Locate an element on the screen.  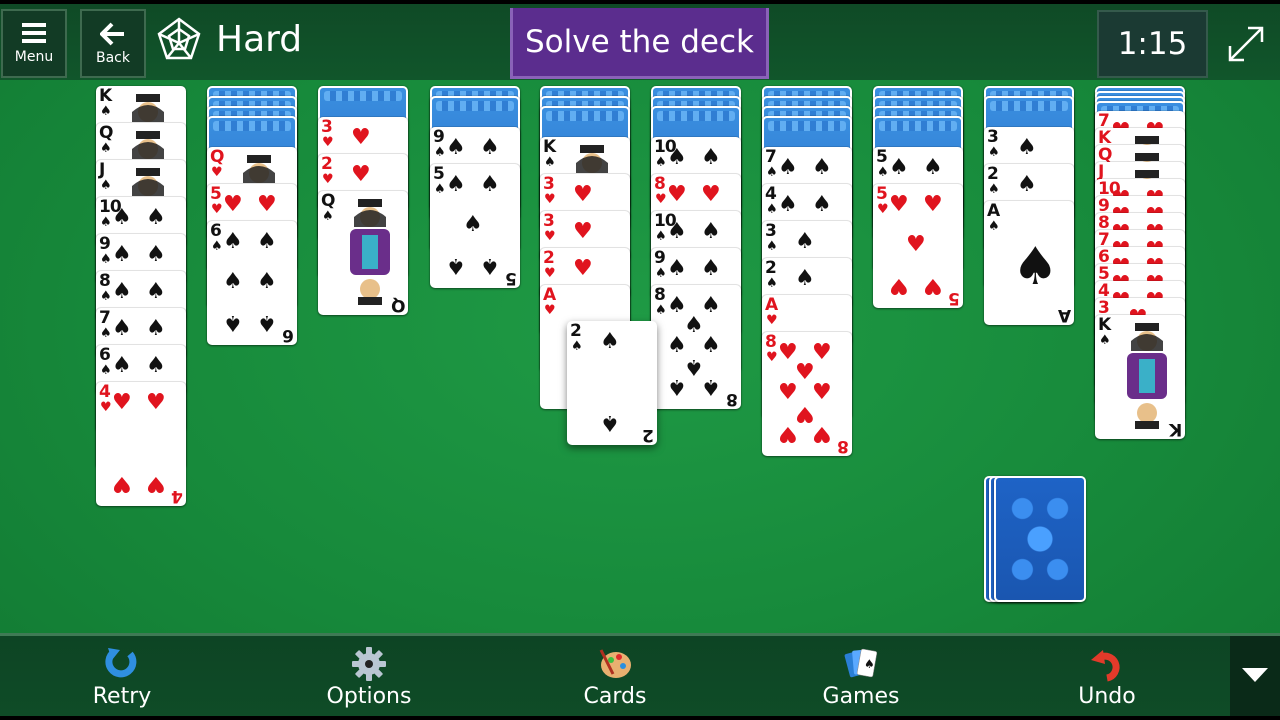
chevron-down-icon is located at coordinates (1255, 675).